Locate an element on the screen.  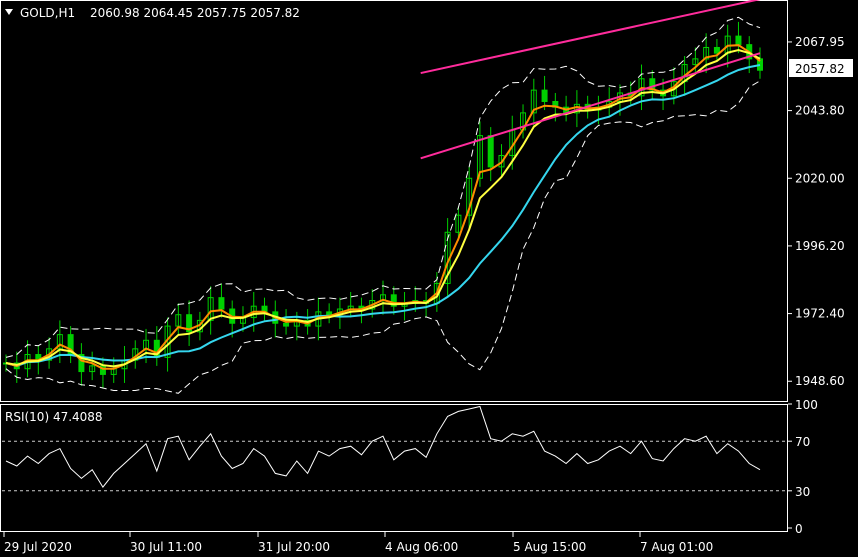
price-tick-label: 2020.00 is located at coordinates (820, 178).